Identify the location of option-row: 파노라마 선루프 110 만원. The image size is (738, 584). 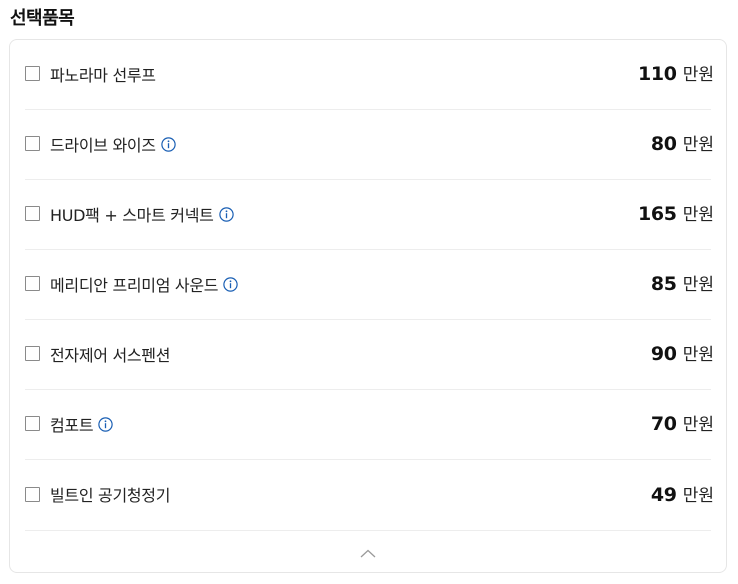
(369, 75).